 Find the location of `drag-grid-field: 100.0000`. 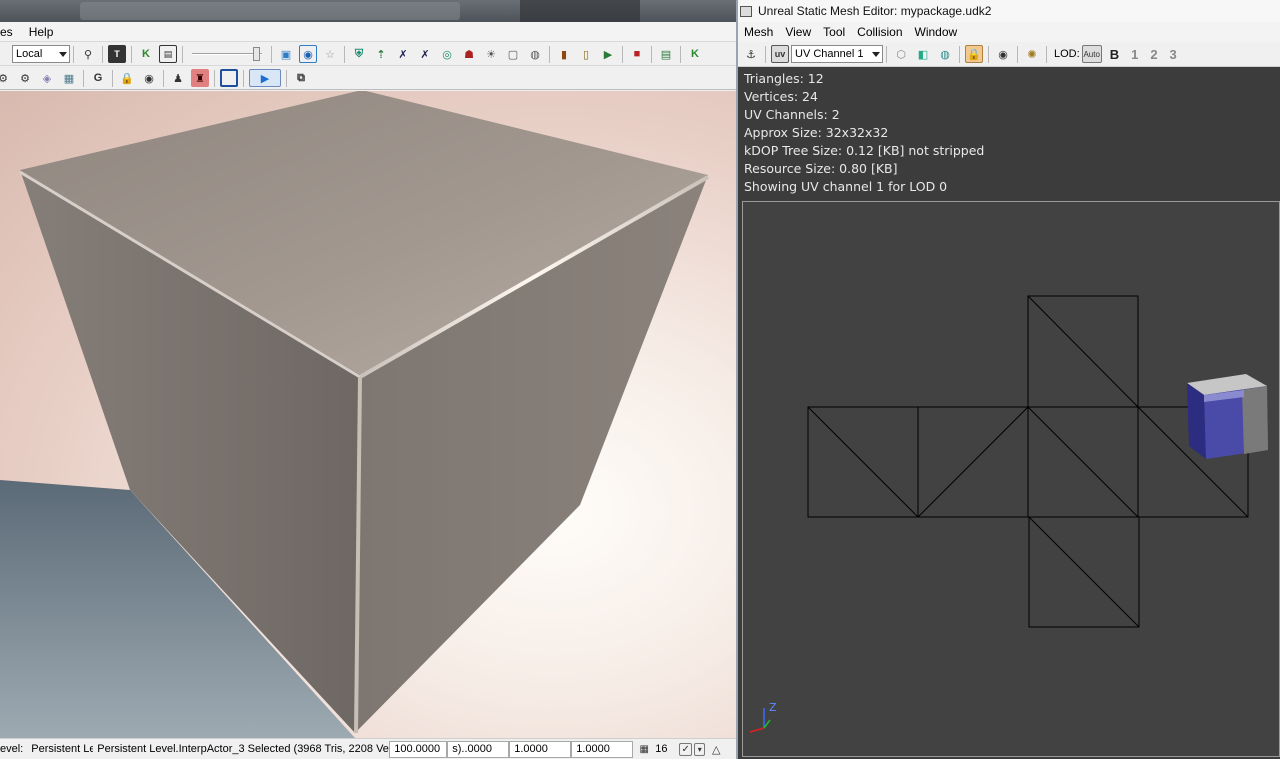

drag-grid-field: 100.0000 is located at coordinates (418, 749).